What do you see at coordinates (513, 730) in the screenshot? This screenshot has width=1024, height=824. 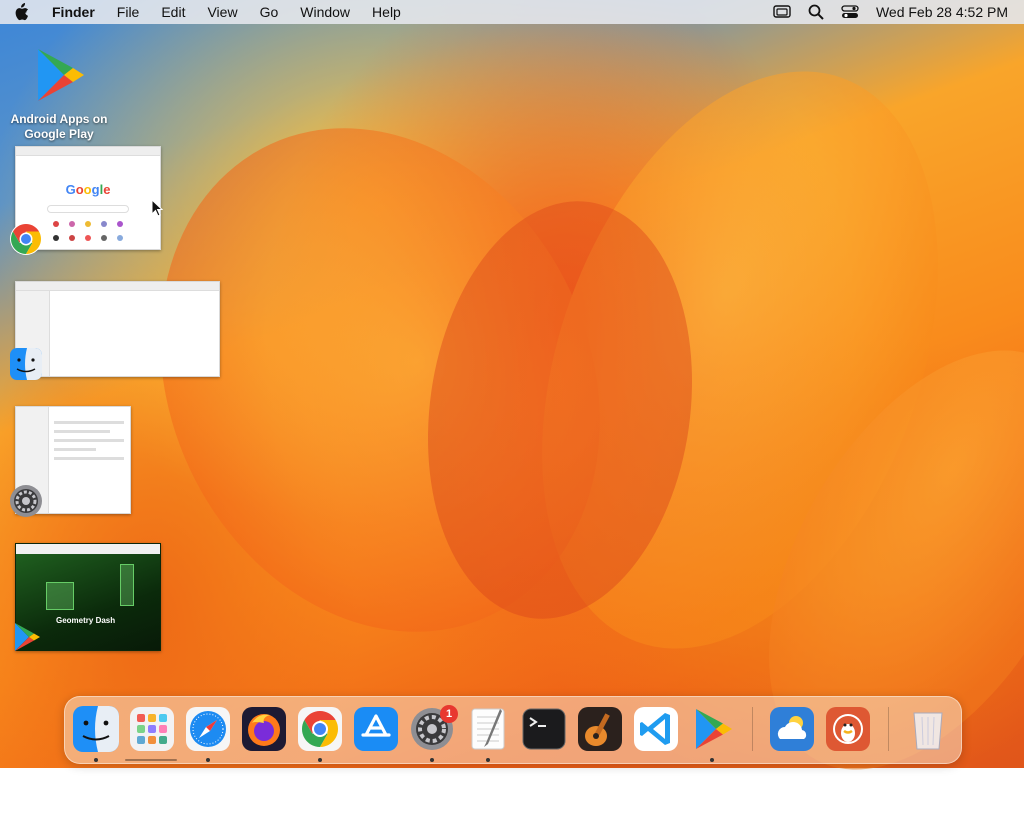 I see `dock: 1` at bounding box center [513, 730].